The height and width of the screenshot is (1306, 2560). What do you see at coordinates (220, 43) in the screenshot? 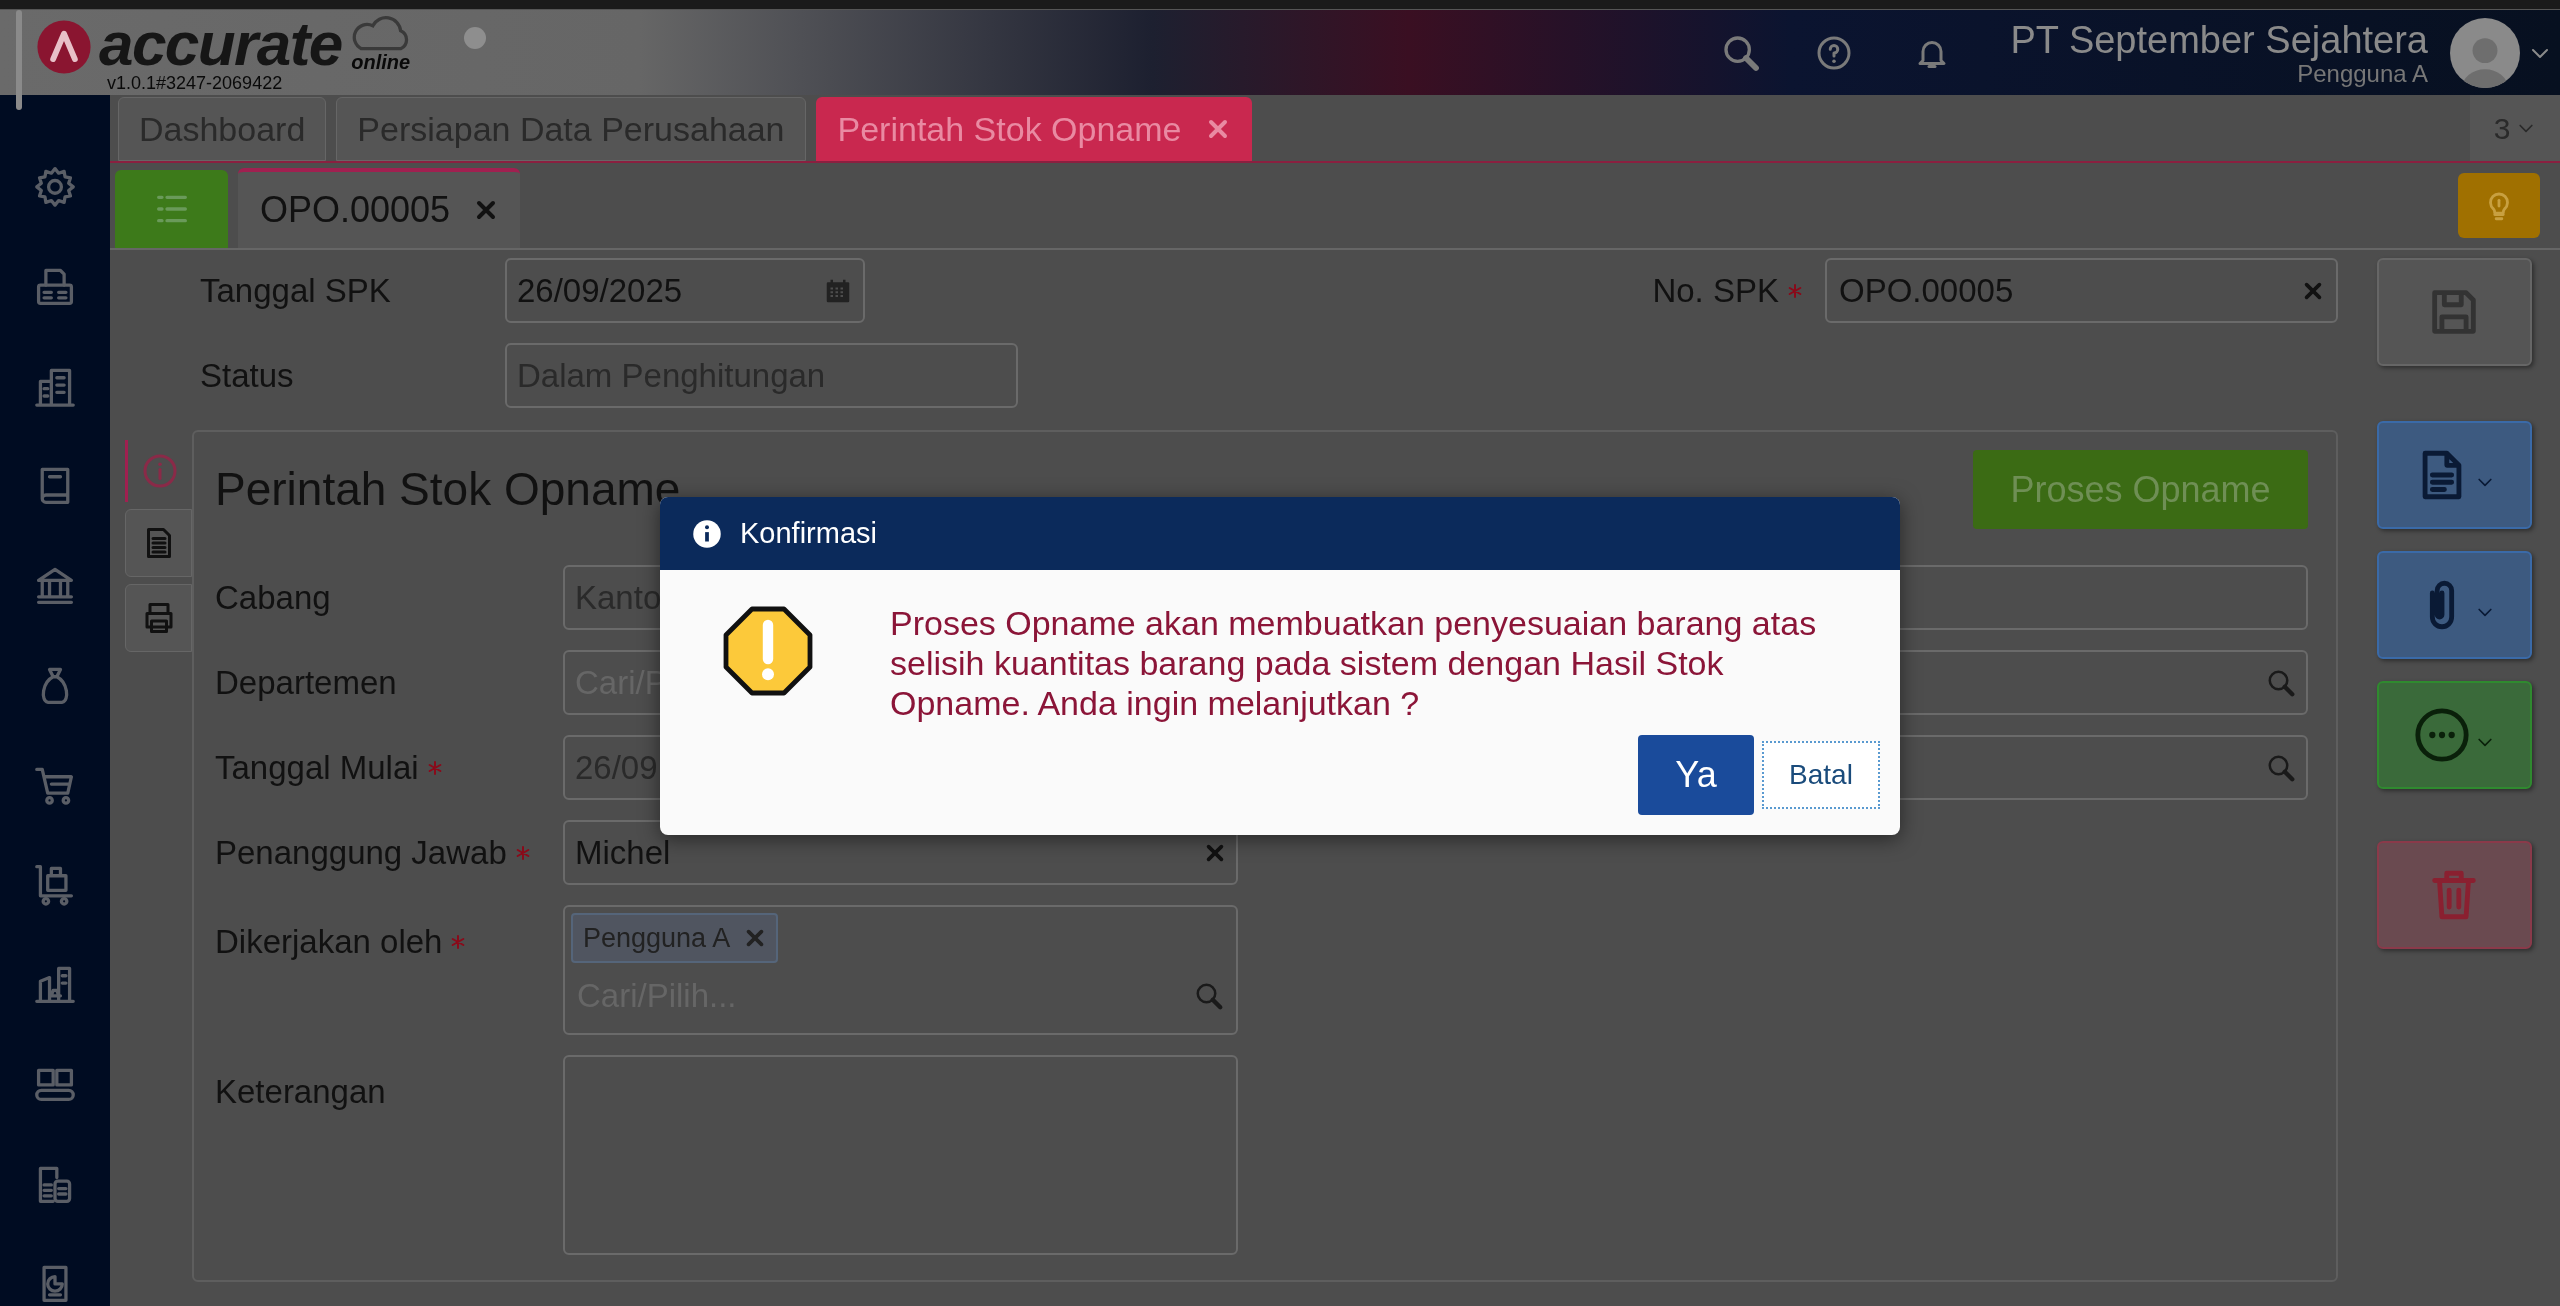
I see `logo-wordmark: accurate` at bounding box center [220, 43].